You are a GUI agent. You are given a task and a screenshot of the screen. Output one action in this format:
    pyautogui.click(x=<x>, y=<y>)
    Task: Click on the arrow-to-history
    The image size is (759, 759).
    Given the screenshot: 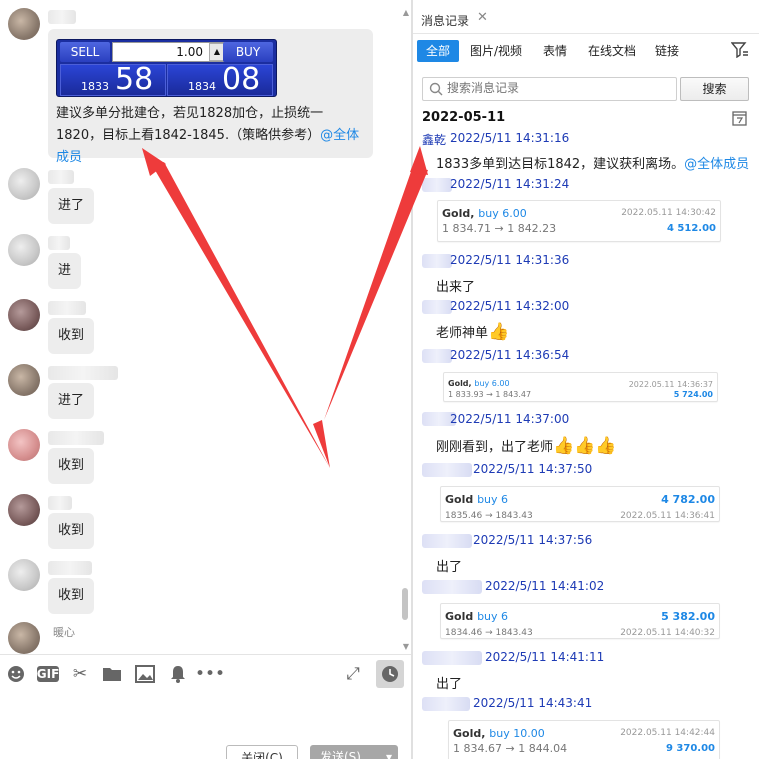 What is the action you would take?
    pyautogui.click(x=376, y=283)
    